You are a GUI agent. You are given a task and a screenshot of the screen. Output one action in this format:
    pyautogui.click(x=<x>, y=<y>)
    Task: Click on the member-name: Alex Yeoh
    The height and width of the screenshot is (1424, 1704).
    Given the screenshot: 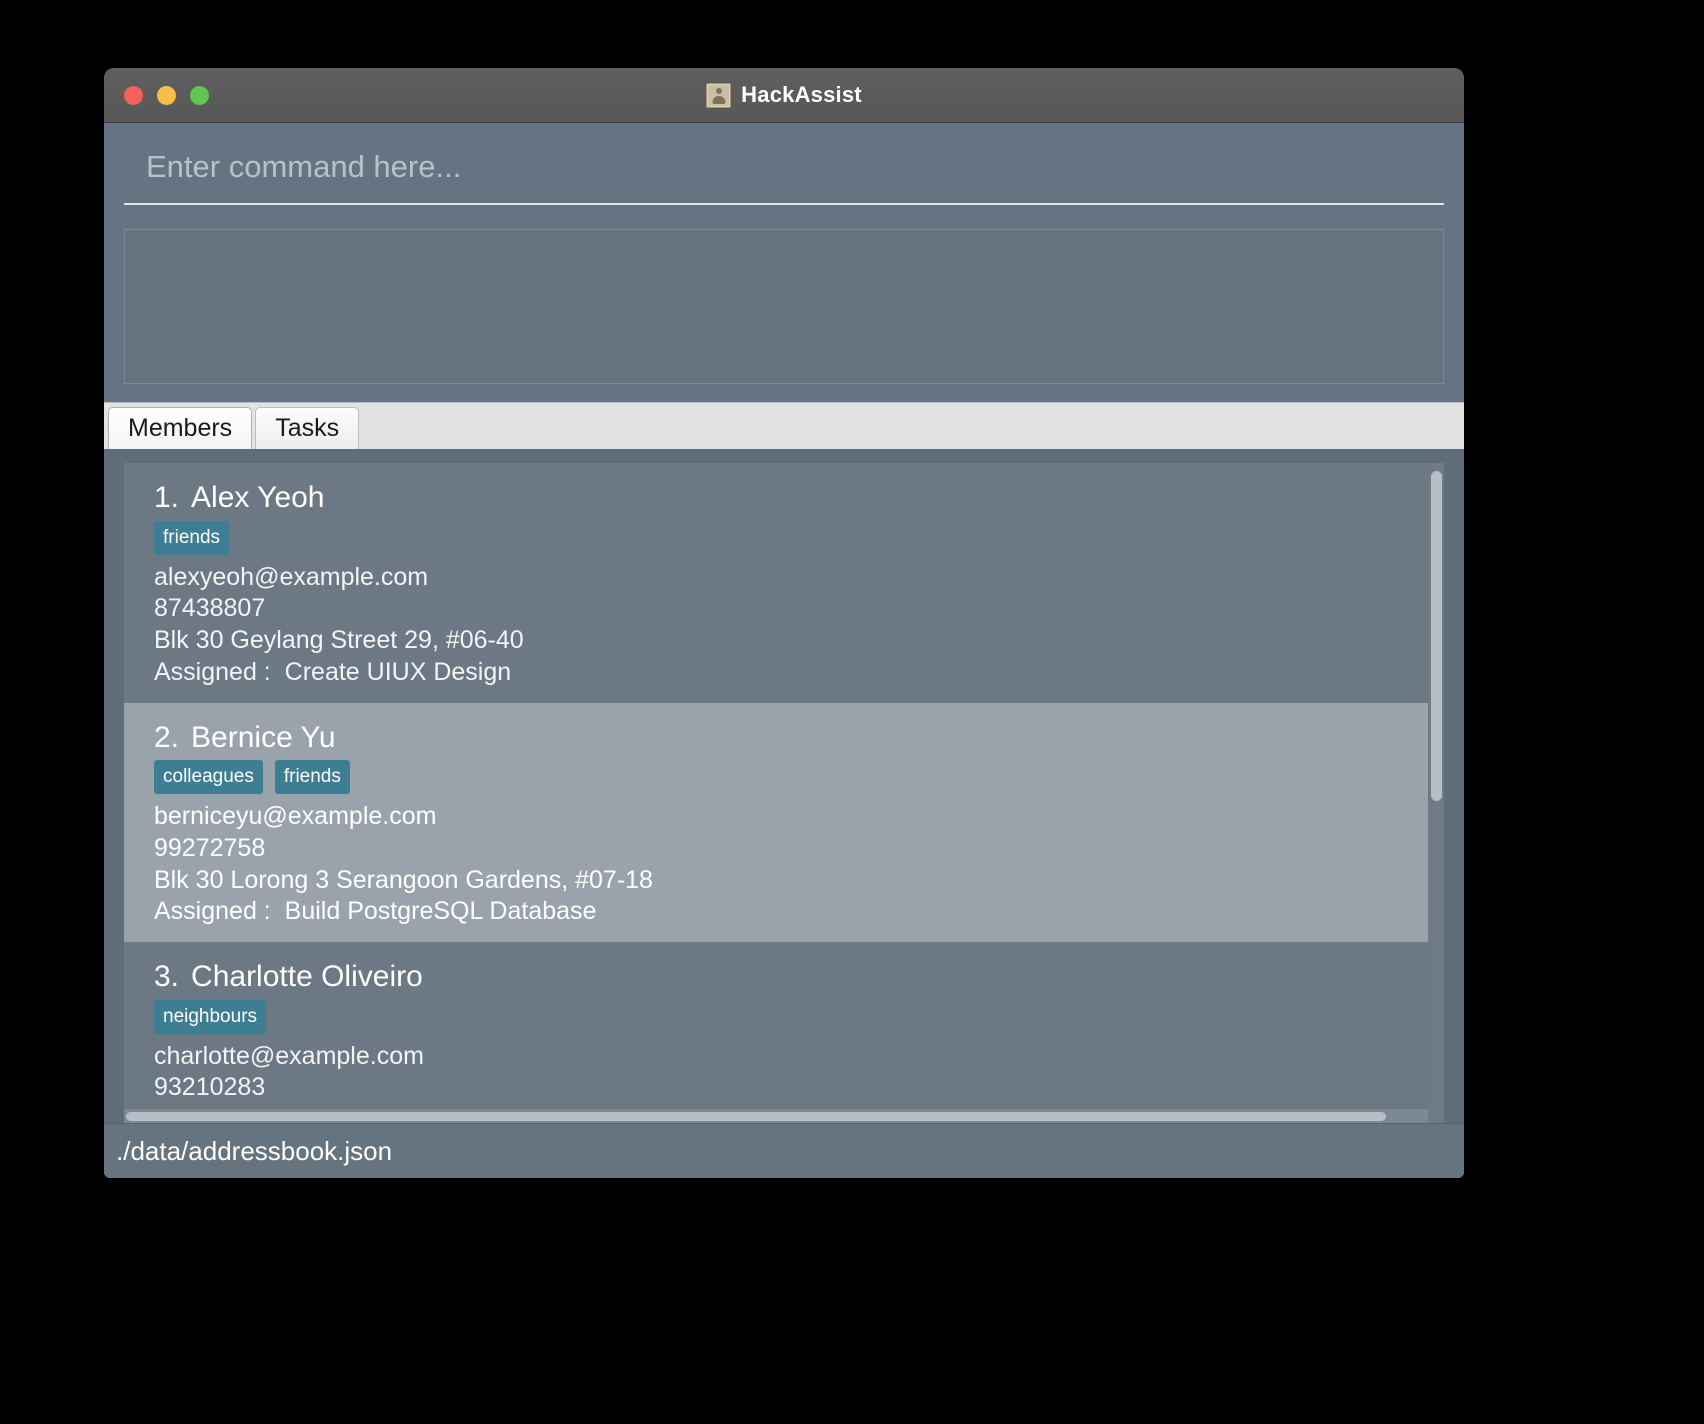 What is the action you would take?
    pyautogui.click(x=258, y=497)
    